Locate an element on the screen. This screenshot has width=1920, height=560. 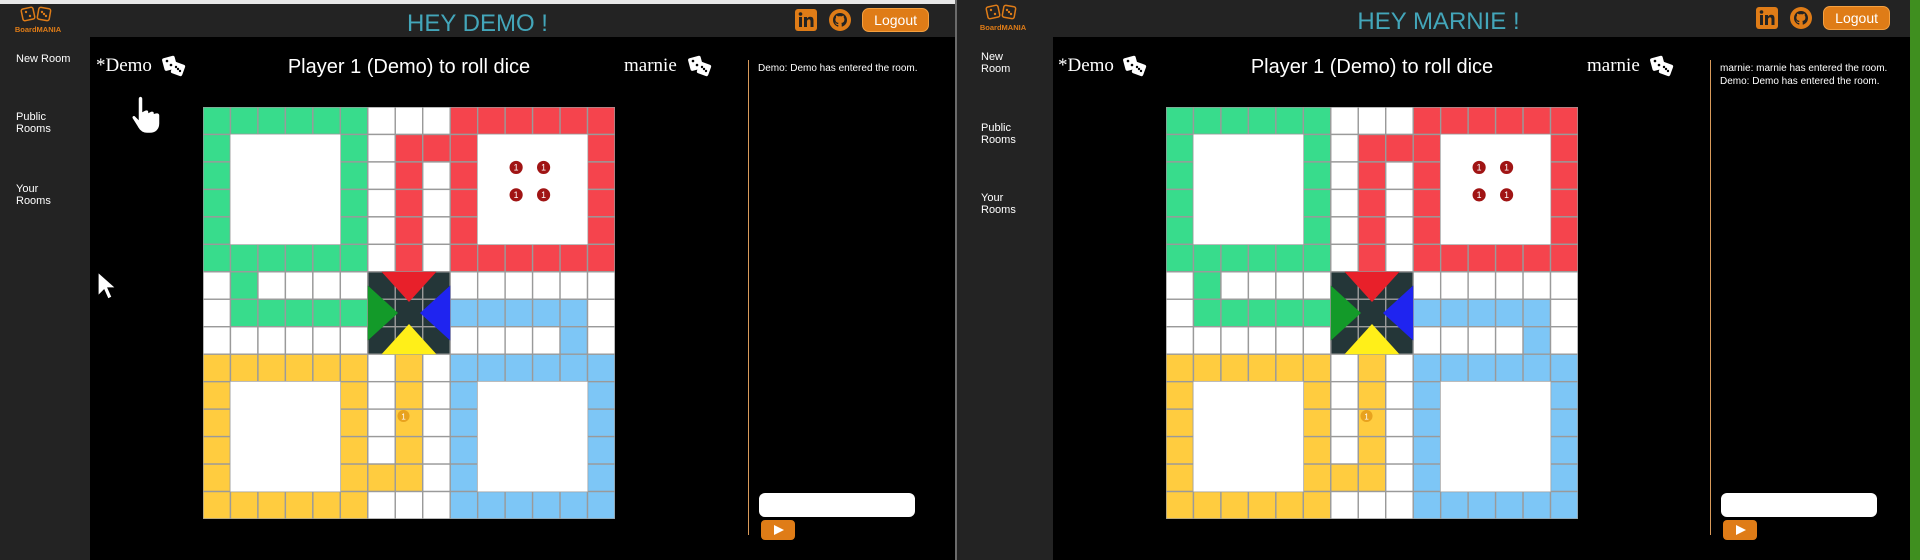
chat-message: marnie: marnie has entered the room. is located at coordinates (1804, 68).